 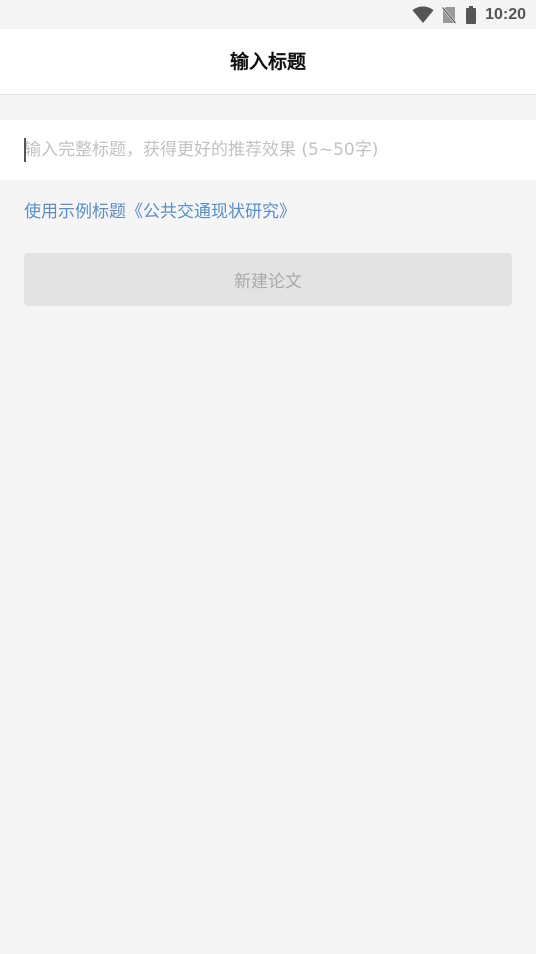 What do you see at coordinates (423, 15) in the screenshot?
I see `wifi-icon` at bounding box center [423, 15].